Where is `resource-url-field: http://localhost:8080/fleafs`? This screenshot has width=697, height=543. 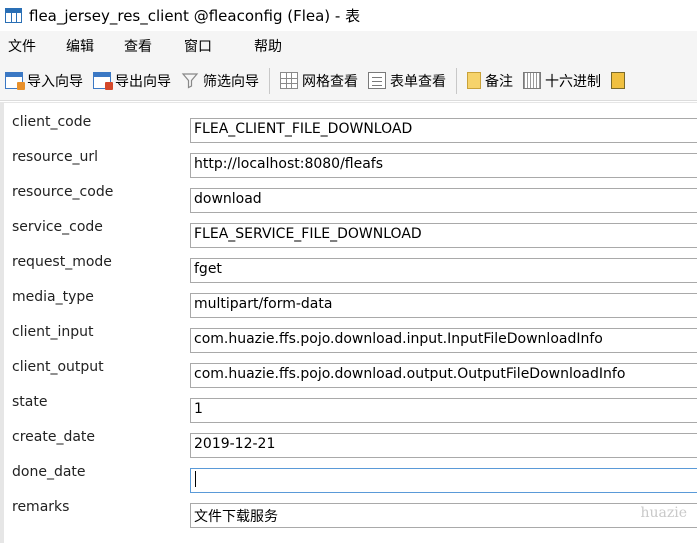 resource-url-field: http://localhost:8080/fleafs is located at coordinates (443, 165).